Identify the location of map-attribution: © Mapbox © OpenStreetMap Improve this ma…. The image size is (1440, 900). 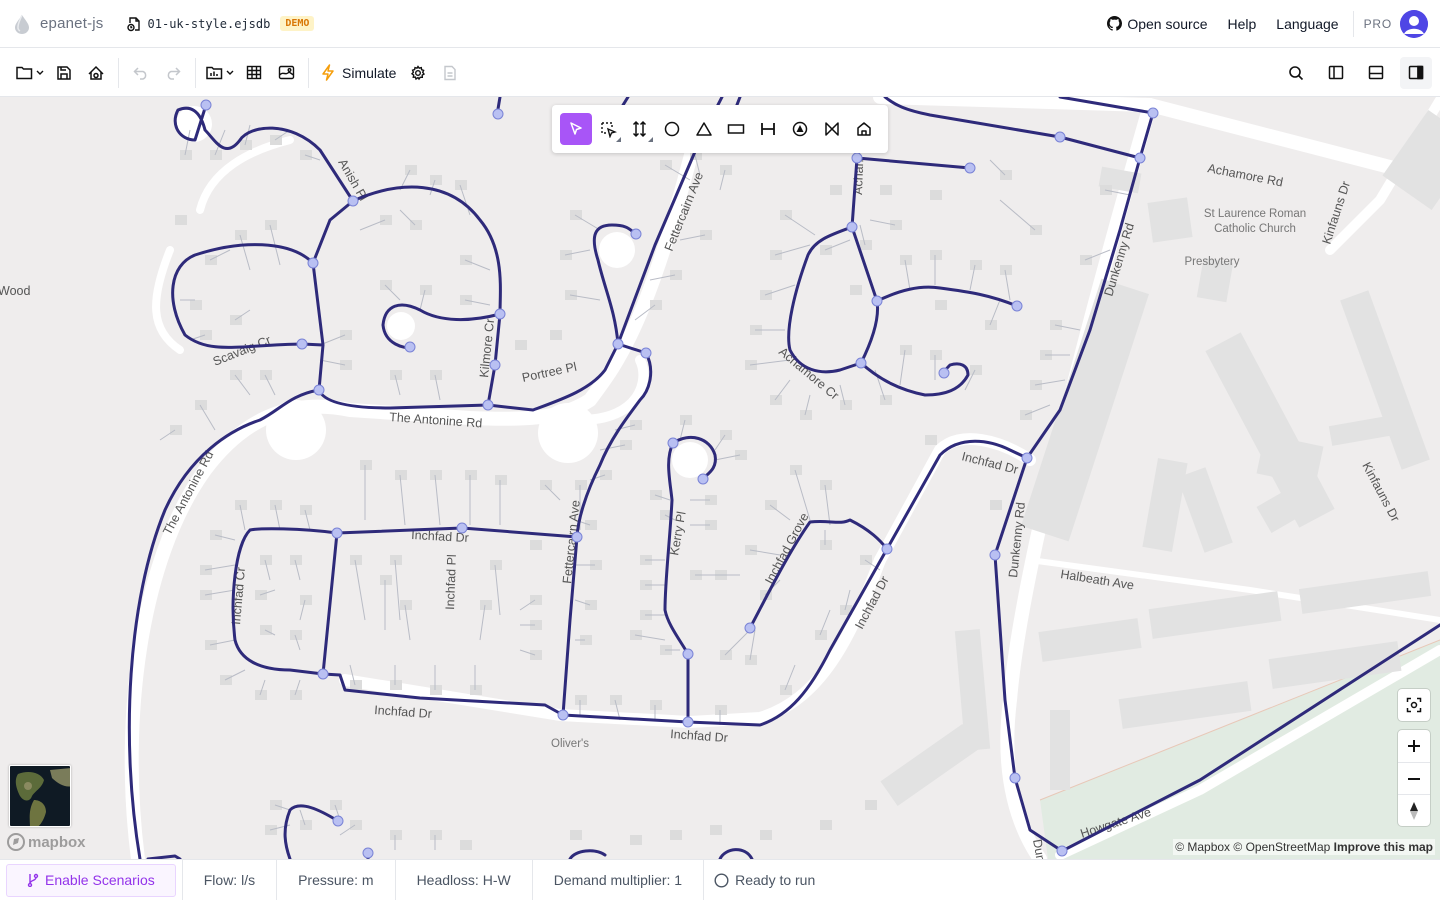
(1304, 847).